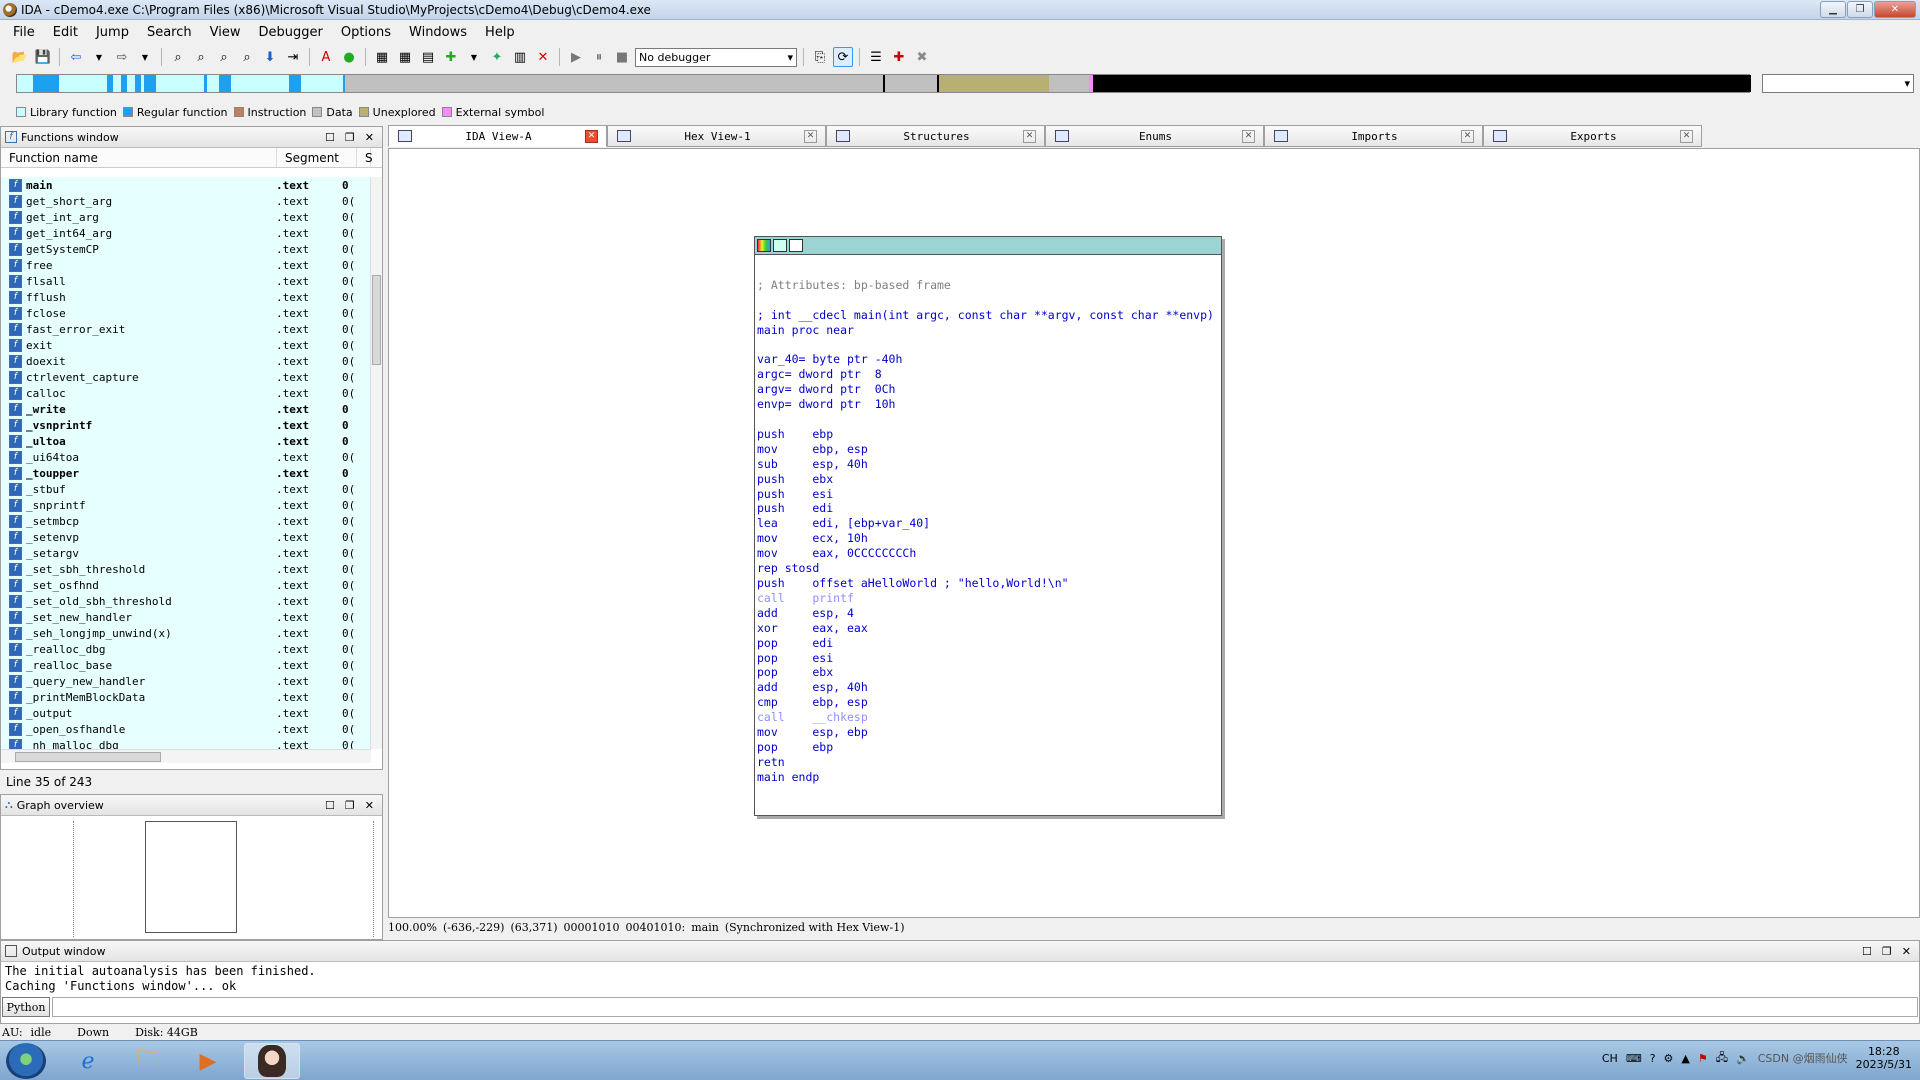 This screenshot has width=1920, height=1080. I want to click on menu-item-options: Options, so click(366, 32).